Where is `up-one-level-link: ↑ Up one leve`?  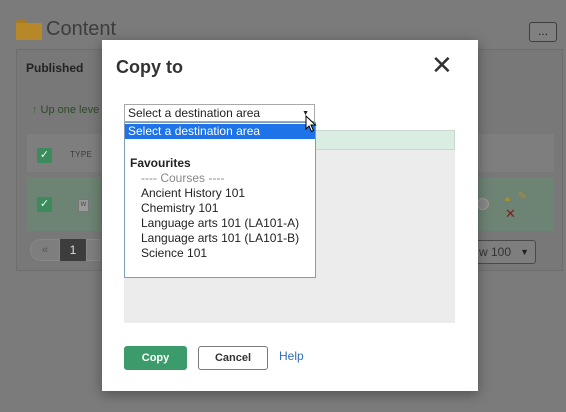 up-one-level-link: ↑ Up one leve is located at coordinates (65, 110).